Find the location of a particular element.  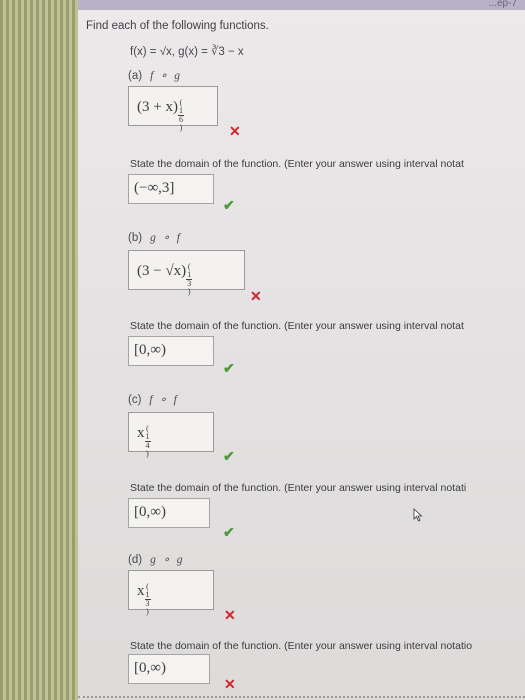

answer-c-base: x is located at coordinates (141, 433).